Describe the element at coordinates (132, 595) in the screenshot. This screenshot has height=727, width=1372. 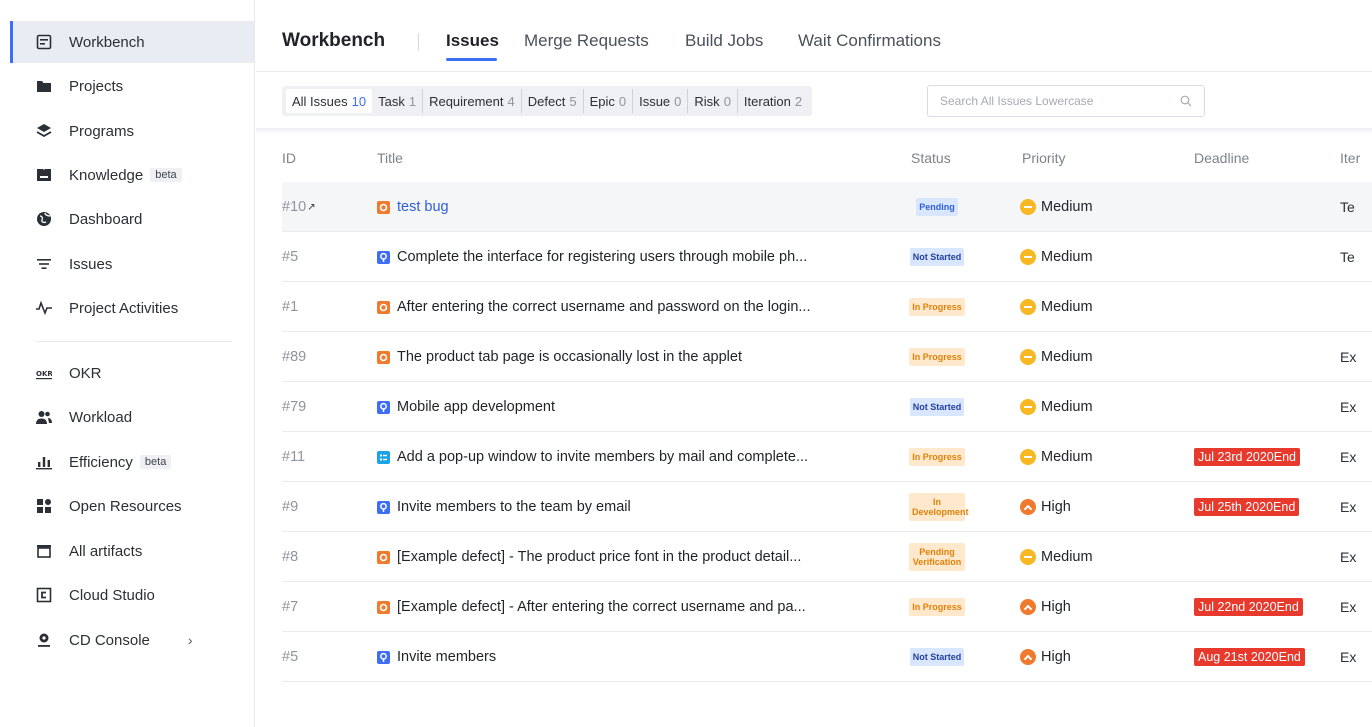
I see `sidebar-item-cloud-studio: Cloud Studio` at that location.